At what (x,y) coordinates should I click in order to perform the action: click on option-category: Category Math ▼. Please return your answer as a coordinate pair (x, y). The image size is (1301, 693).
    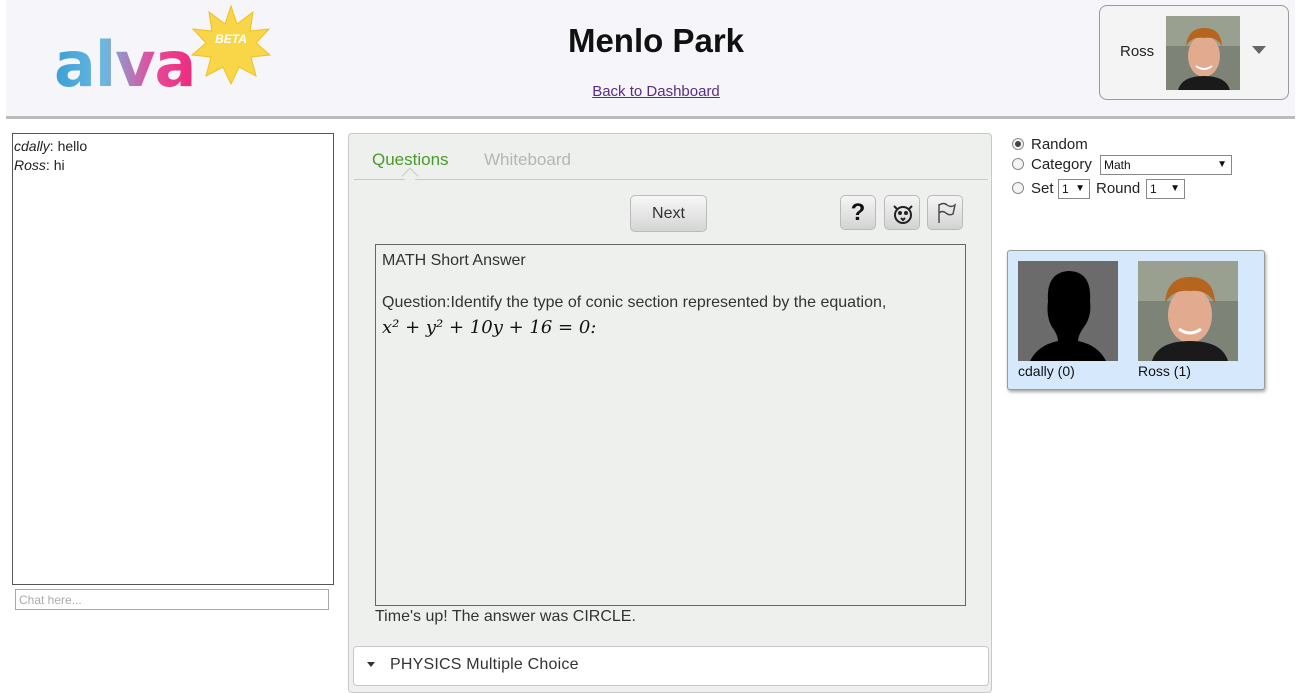
    Looking at the image, I should click on (1145, 165).